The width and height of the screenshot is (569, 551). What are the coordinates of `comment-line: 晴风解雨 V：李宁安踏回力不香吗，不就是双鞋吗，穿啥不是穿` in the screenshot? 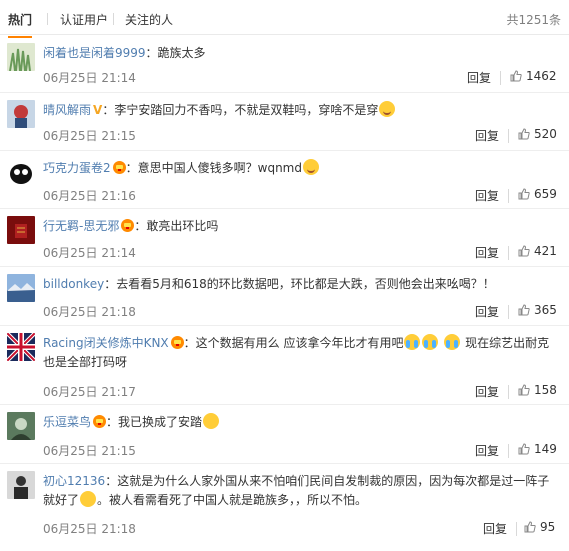 It's located at (301, 110).